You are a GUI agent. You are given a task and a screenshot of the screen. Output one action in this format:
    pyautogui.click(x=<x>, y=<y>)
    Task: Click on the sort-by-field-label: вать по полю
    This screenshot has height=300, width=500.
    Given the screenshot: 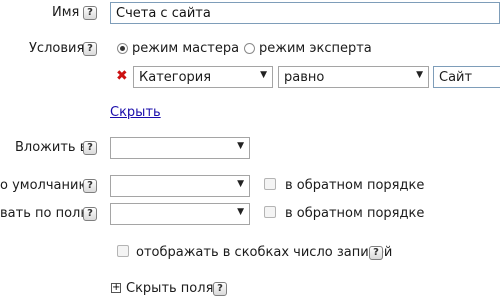 What is the action you would take?
    pyautogui.click(x=46, y=213)
    